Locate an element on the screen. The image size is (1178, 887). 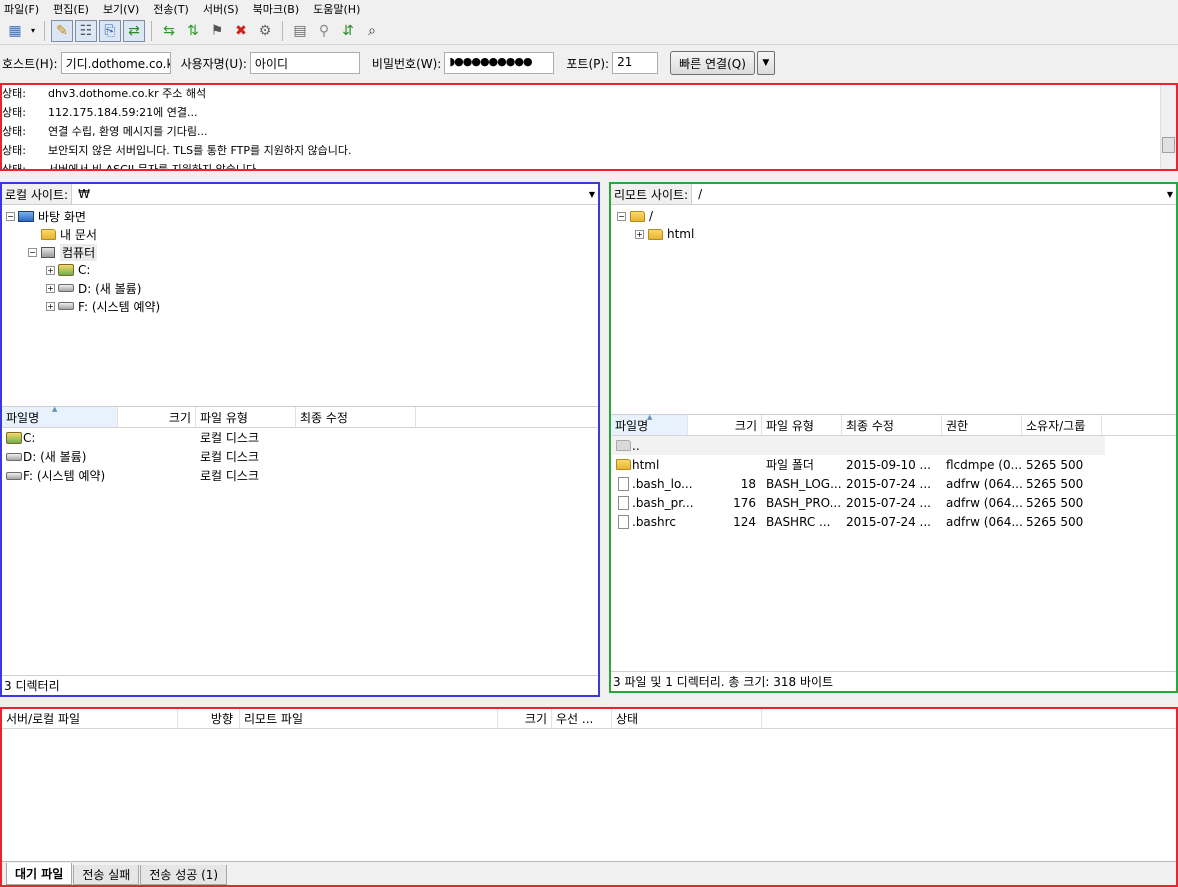
toggle-local-tree-icon: ☷ is located at coordinates (86, 30).